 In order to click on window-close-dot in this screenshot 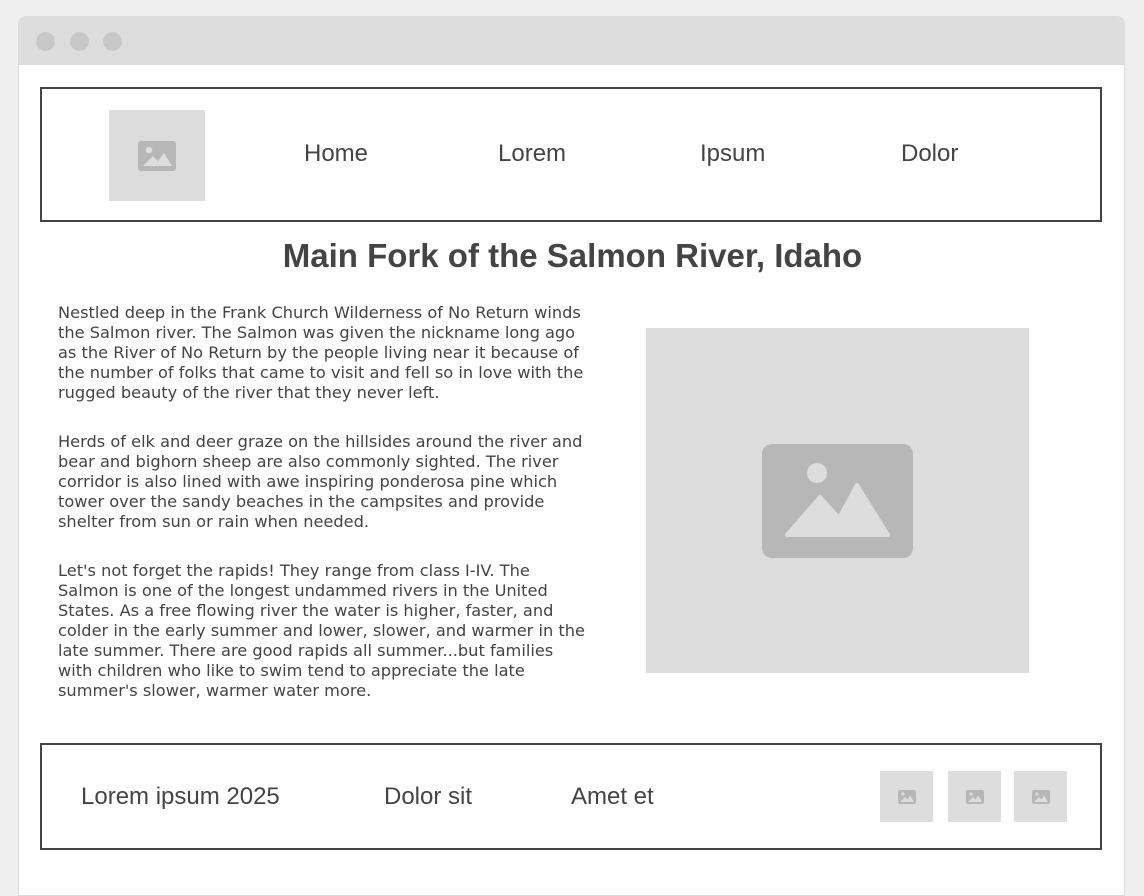, I will do `click(45, 41)`.